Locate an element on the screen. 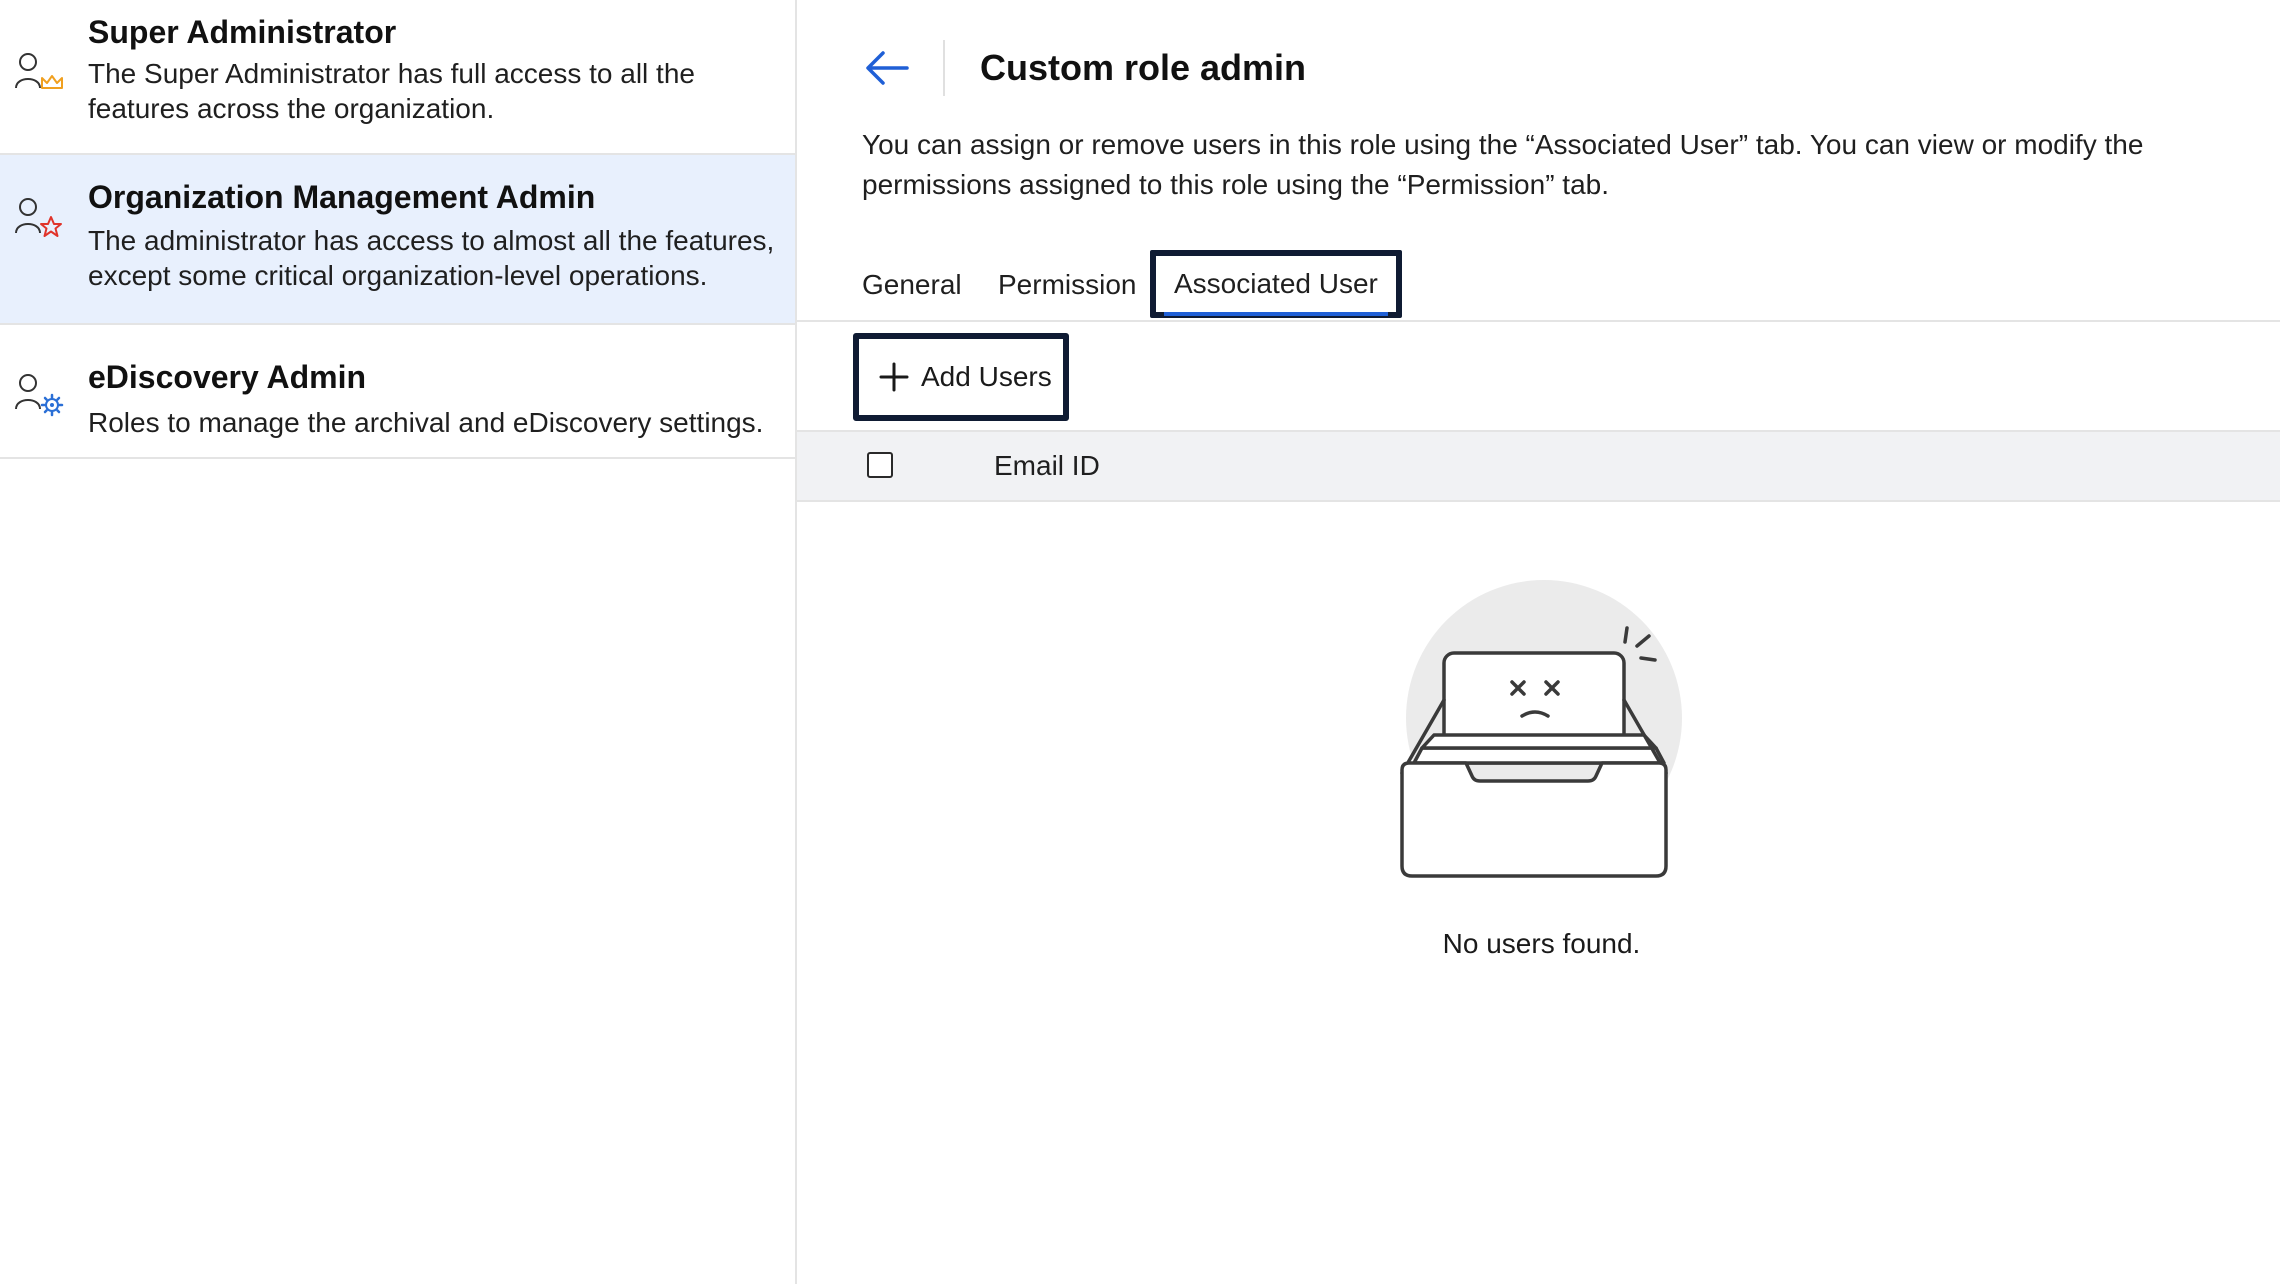 The width and height of the screenshot is (2280, 1284). select-all-checkbox is located at coordinates (880, 465).